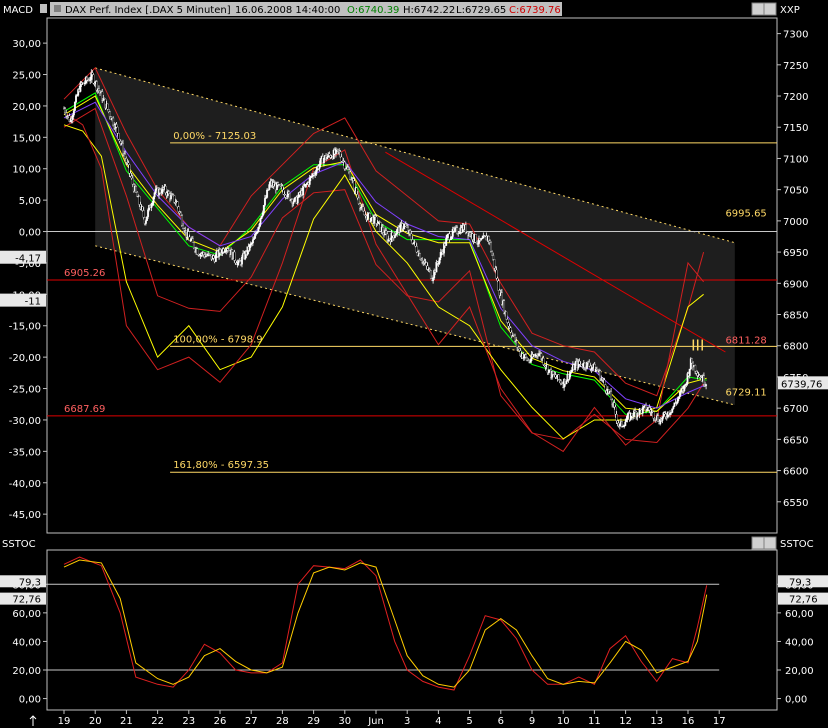 The height and width of the screenshot is (728, 828). I want to click on fib-label: 161,80% - 6597.35, so click(221, 465).